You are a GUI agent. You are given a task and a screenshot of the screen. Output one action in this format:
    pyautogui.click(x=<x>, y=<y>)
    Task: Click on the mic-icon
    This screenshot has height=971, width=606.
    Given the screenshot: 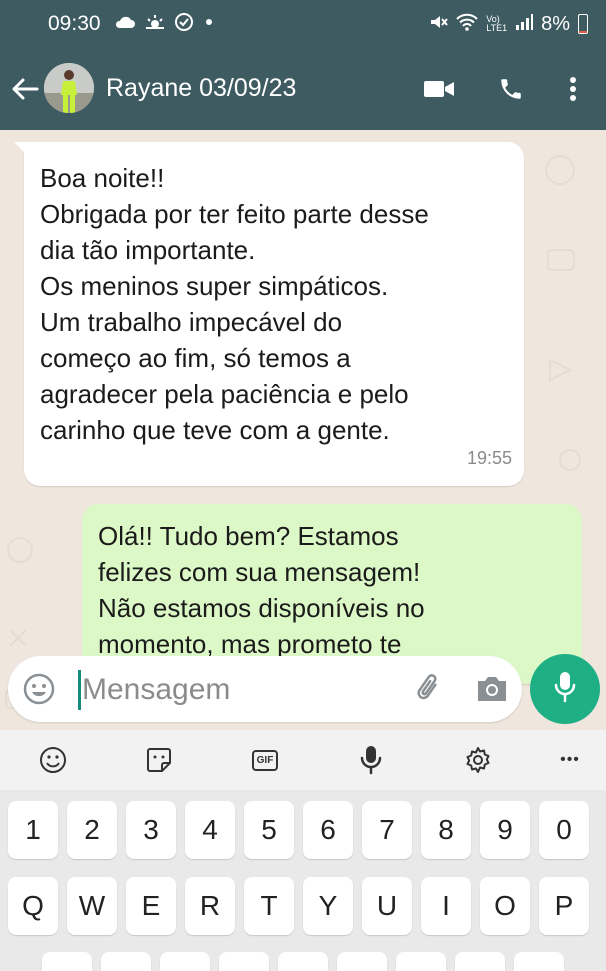 What is the action you would take?
    pyautogui.click(x=565, y=689)
    